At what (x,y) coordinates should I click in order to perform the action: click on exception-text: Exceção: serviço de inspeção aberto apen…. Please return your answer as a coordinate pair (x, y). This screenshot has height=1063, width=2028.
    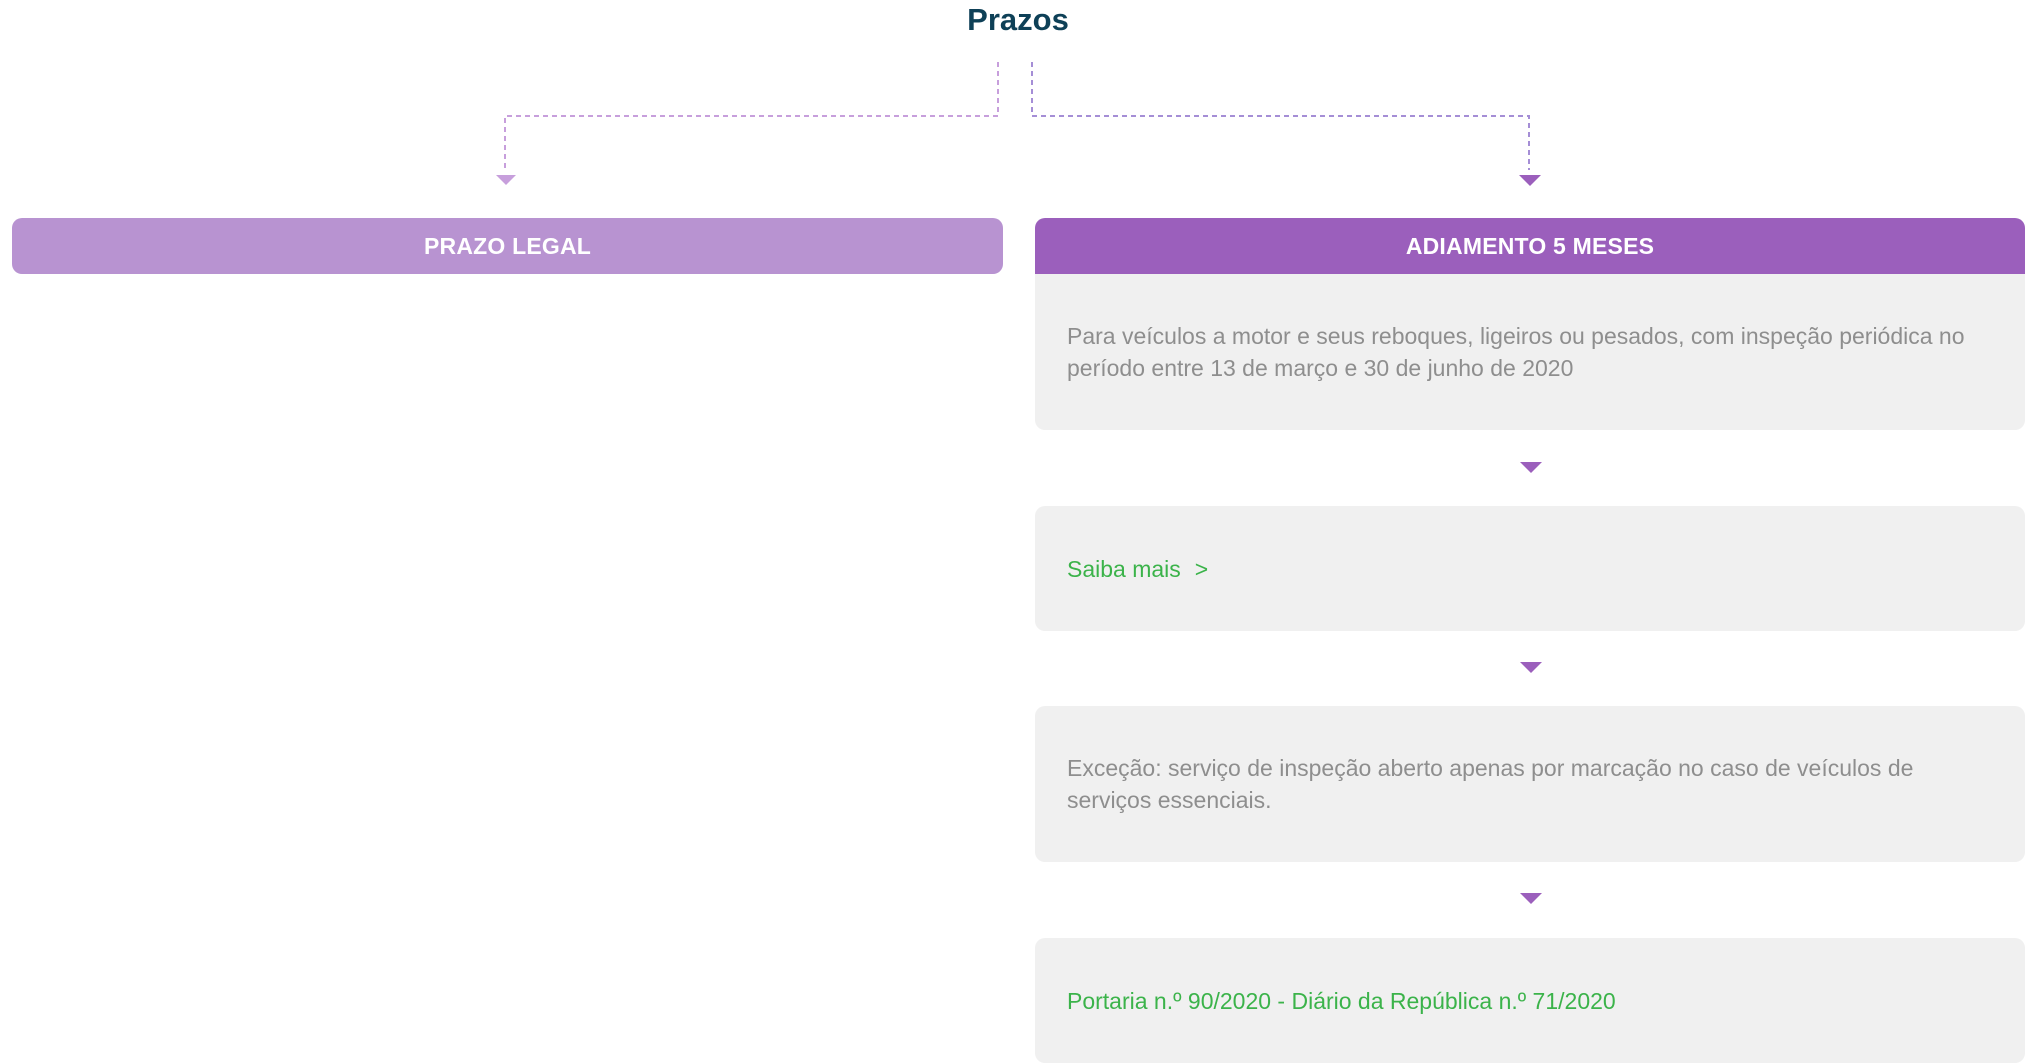
    Looking at the image, I should click on (1490, 784).